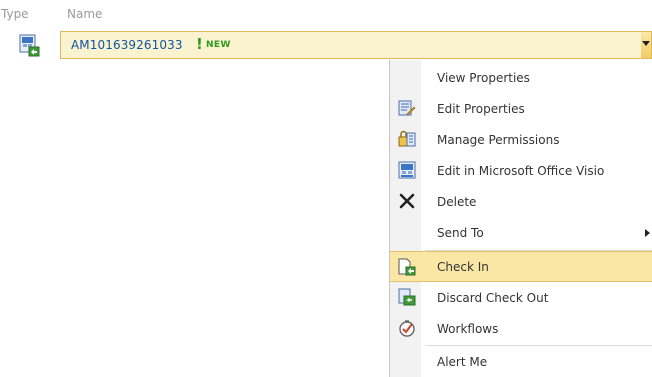 This screenshot has width=652, height=377. I want to click on list-item: AM101639261033 ! NEW, so click(326, 46).